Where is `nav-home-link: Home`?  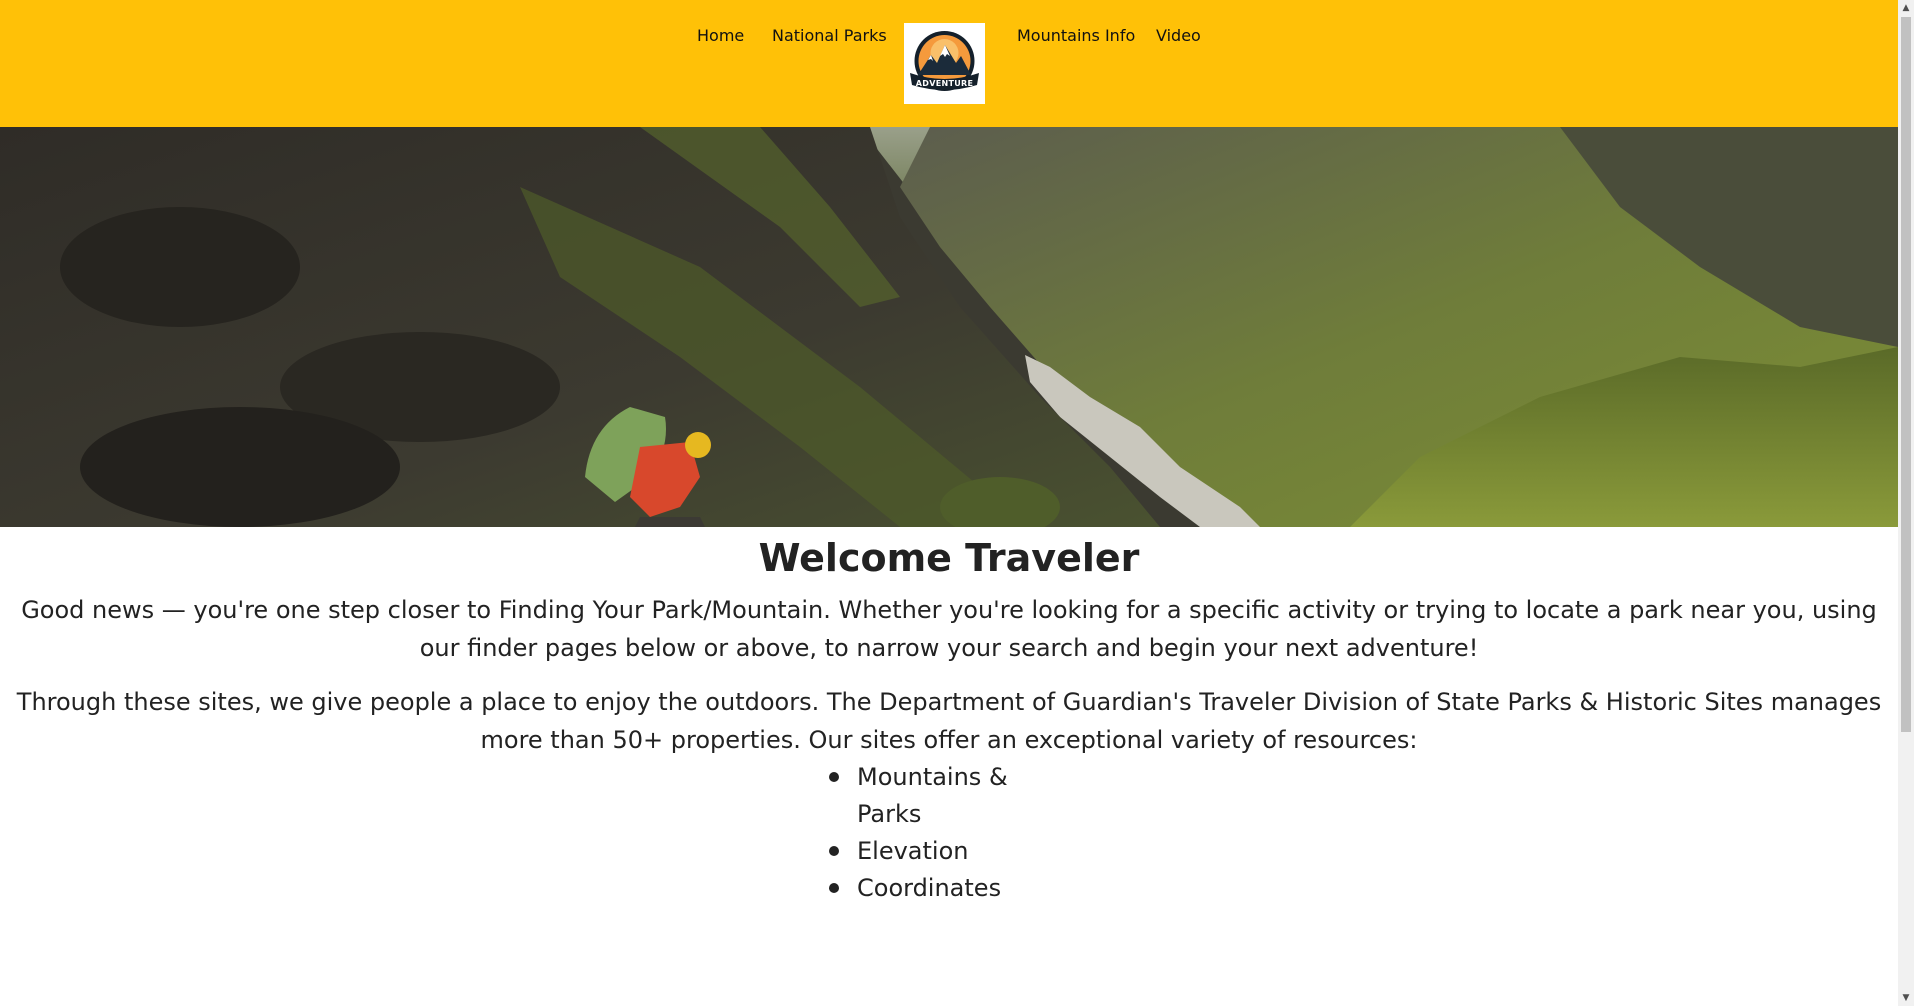
nav-home-link: Home is located at coordinates (720, 36).